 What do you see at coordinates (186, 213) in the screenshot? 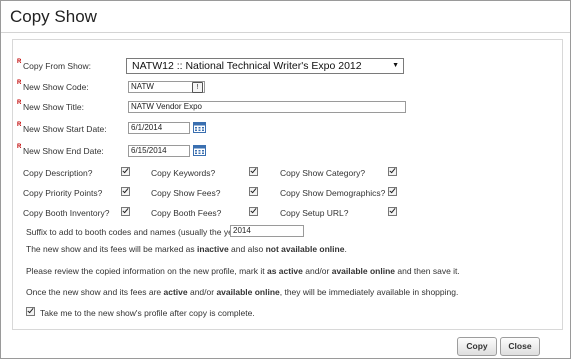
I see `option-label: Copy Booth Fees?` at bounding box center [186, 213].